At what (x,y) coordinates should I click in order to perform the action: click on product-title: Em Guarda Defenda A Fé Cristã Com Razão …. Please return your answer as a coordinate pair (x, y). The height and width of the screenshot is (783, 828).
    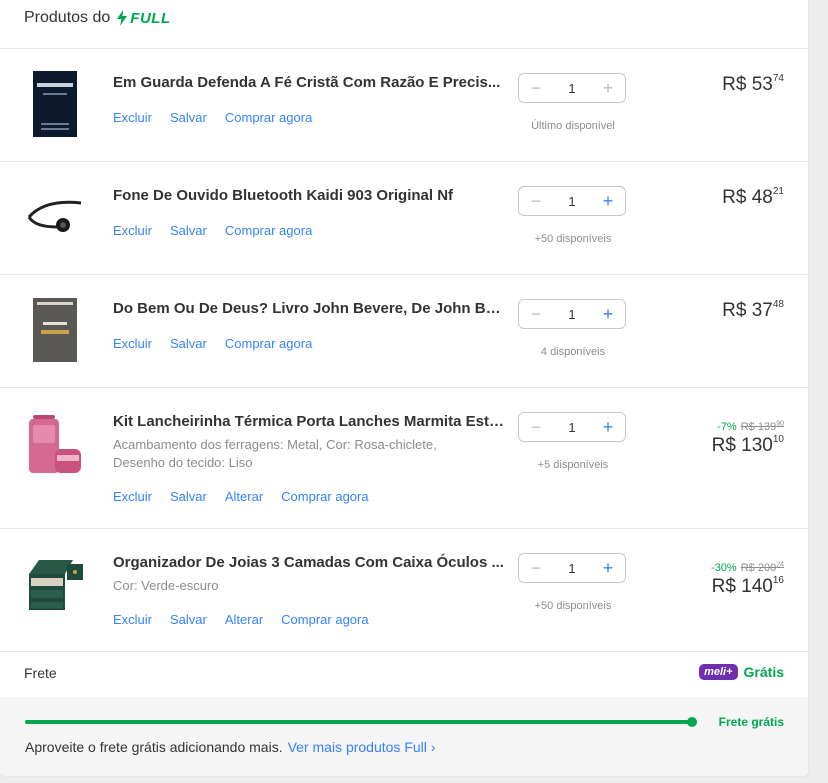
    Looking at the image, I should click on (309, 83).